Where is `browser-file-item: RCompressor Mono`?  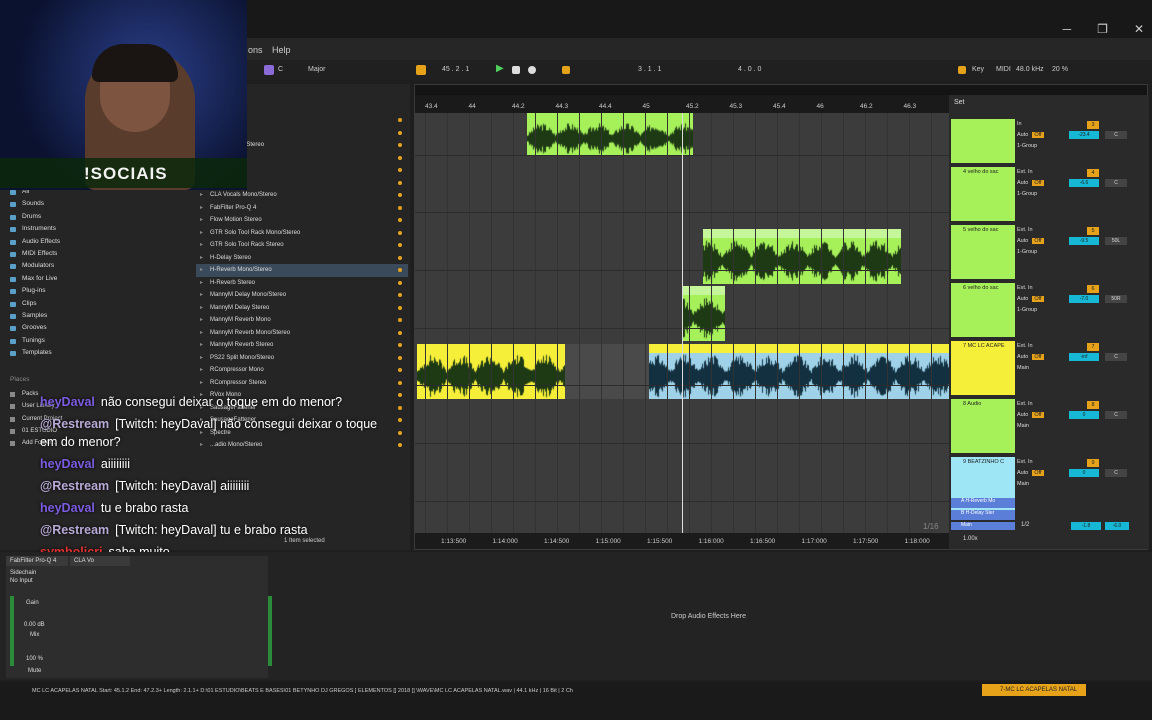
browser-file-item: RCompressor Mono is located at coordinates (302, 370).